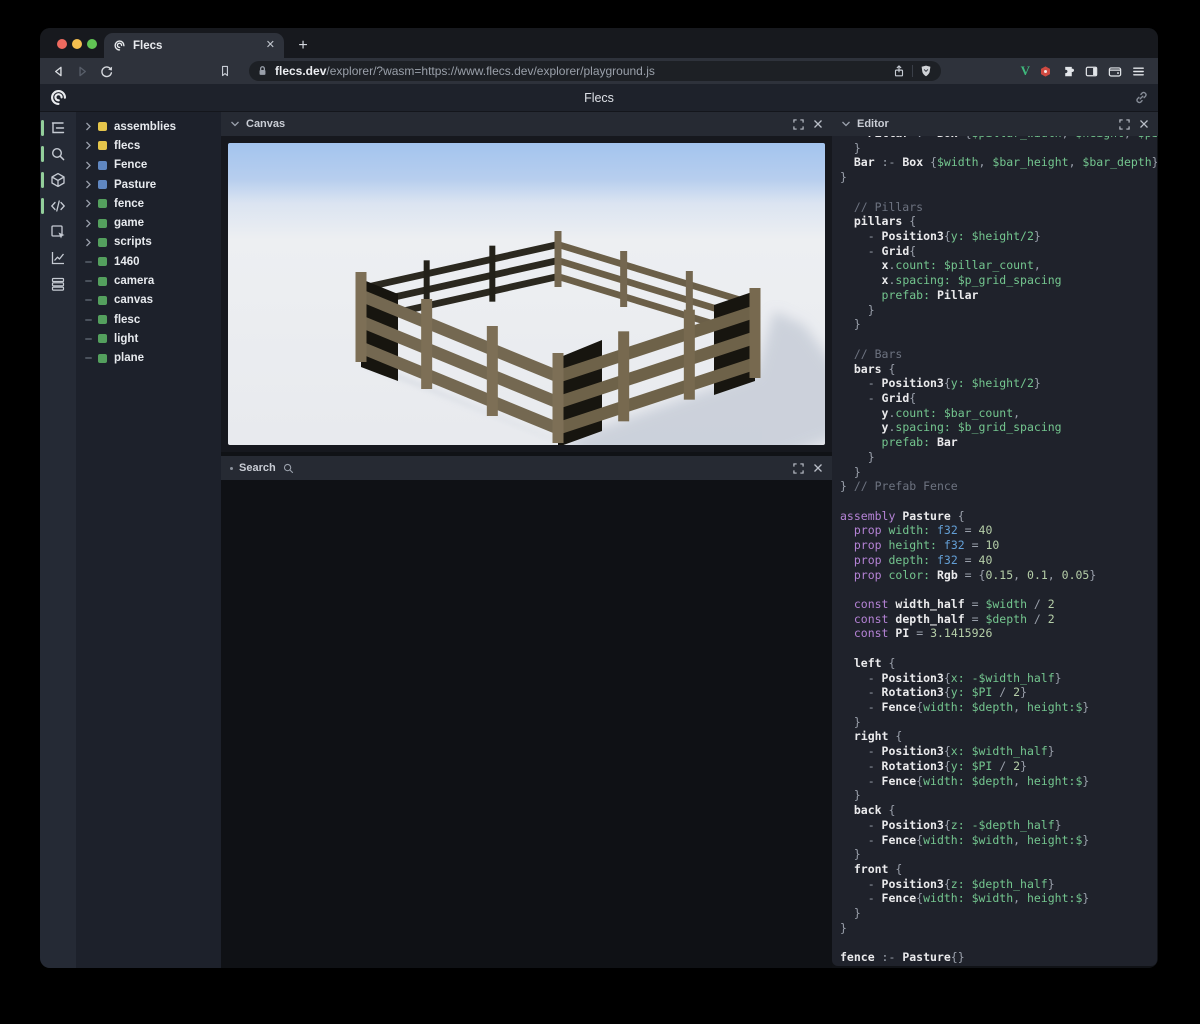 Image resolution: width=1200 pixels, height=1024 pixels. Describe the element at coordinates (194, 45) in the screenshot. I see `browser-tab: Flecs ✕` at that location.